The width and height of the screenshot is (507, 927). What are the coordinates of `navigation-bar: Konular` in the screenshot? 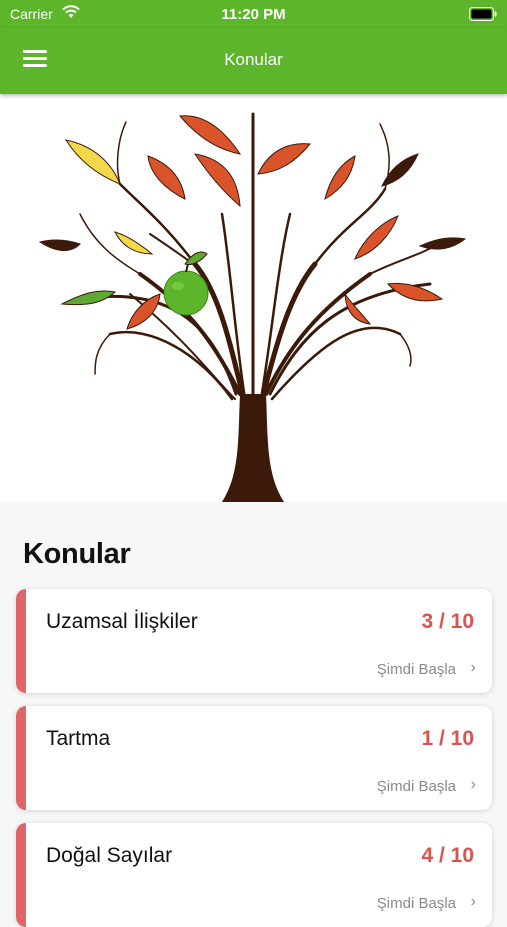 It's located at (253, 61).